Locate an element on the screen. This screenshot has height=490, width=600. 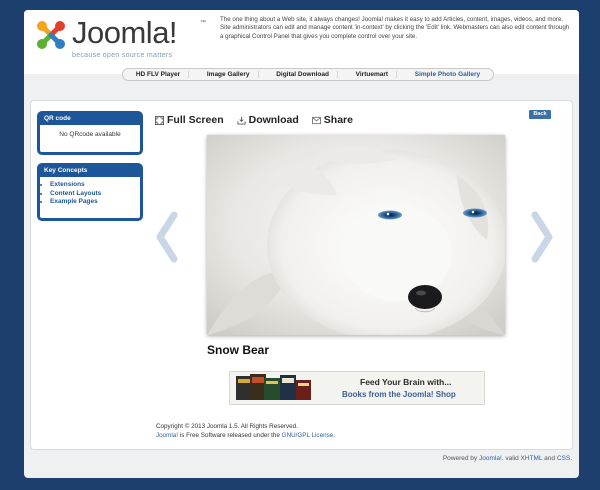
gpl-license-link: GNU/GPL License is located at coordinates (308, 435).